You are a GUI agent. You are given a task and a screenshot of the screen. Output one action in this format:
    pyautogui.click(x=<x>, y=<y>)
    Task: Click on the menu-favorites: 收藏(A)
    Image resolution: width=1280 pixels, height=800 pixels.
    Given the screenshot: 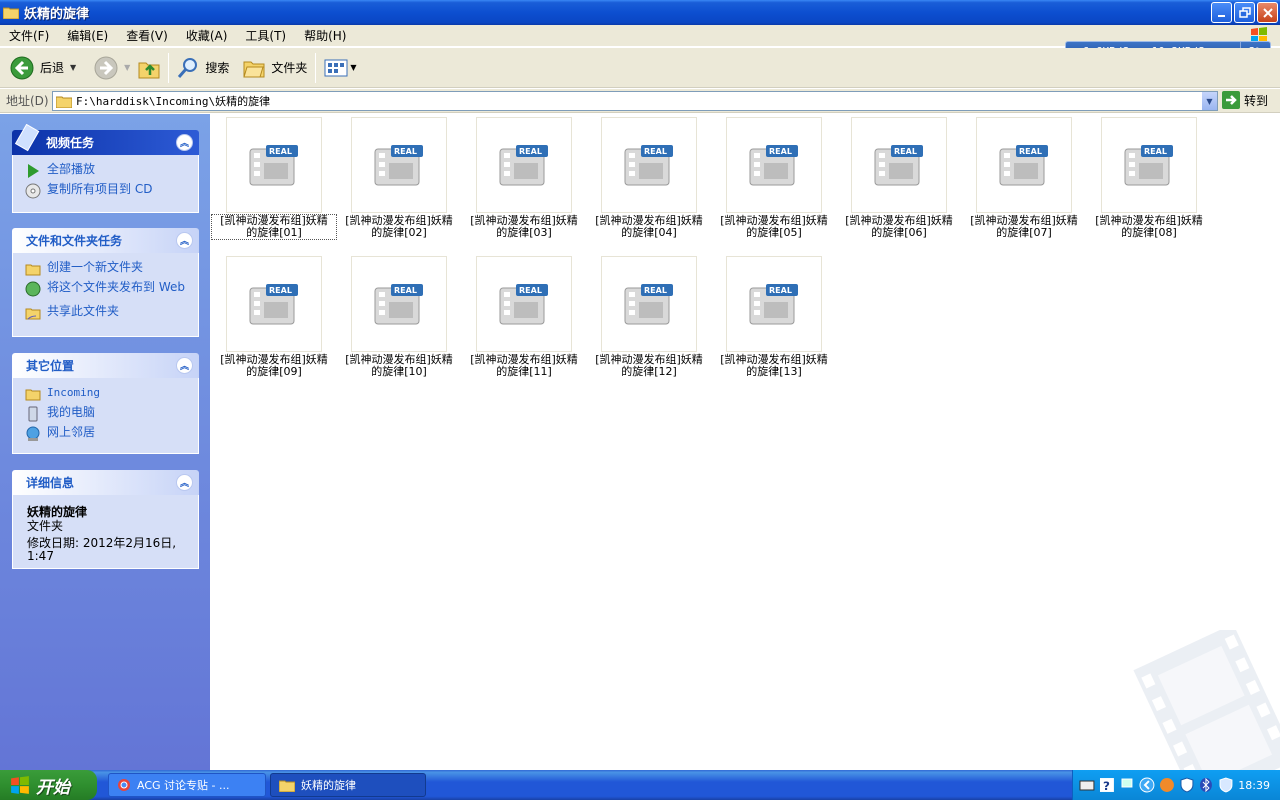 What is the action you would take?
    pyautogui.click(x=207, y=35)
    